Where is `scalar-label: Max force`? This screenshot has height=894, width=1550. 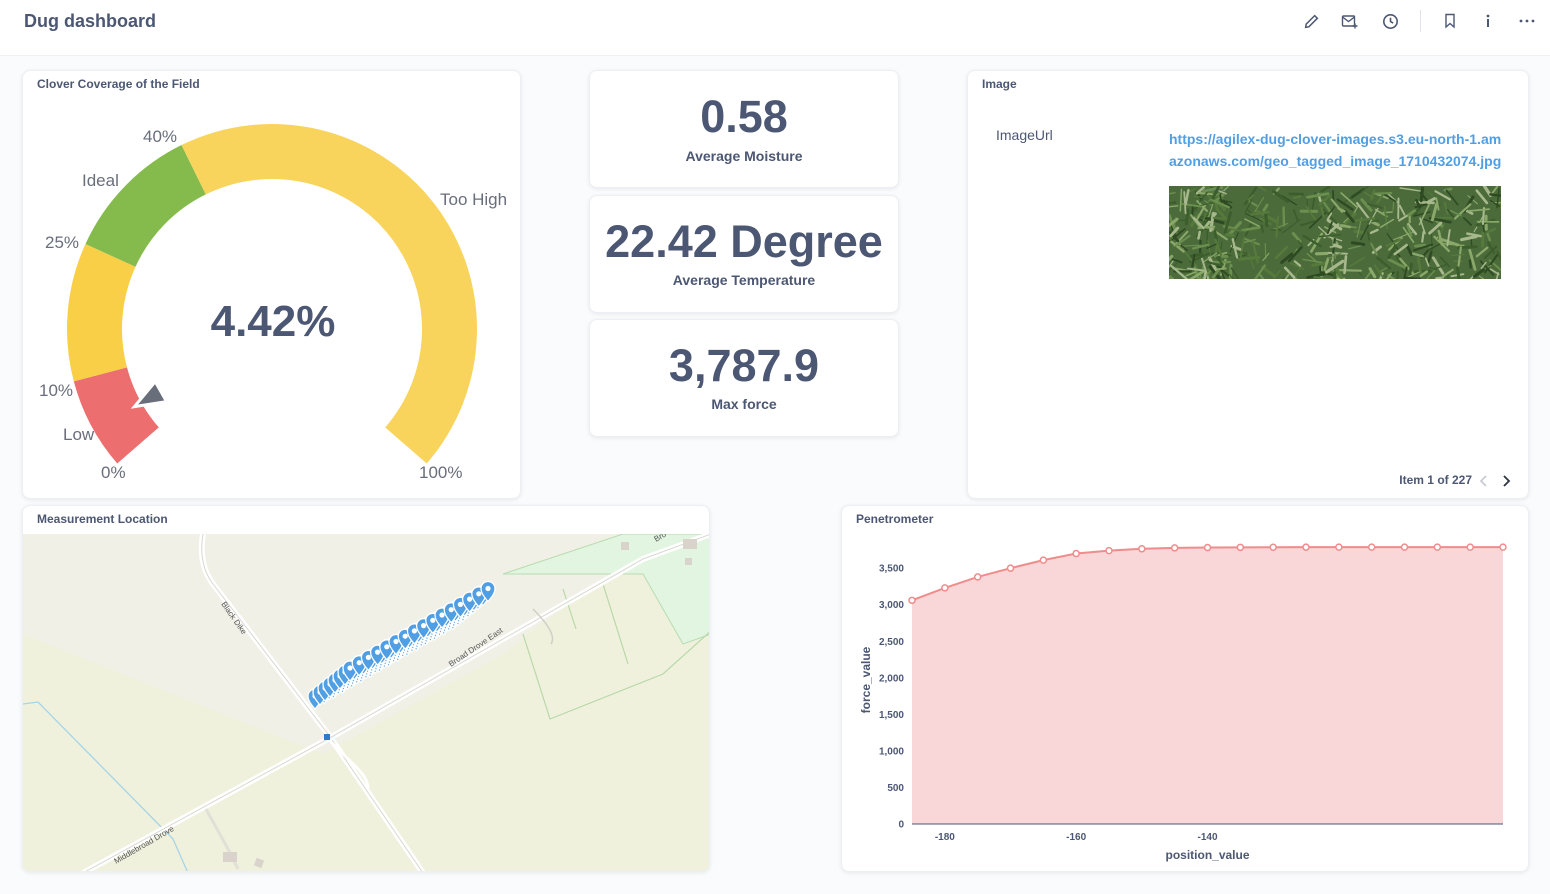 scalar-label: Max force is located at coordinates (744, 404).